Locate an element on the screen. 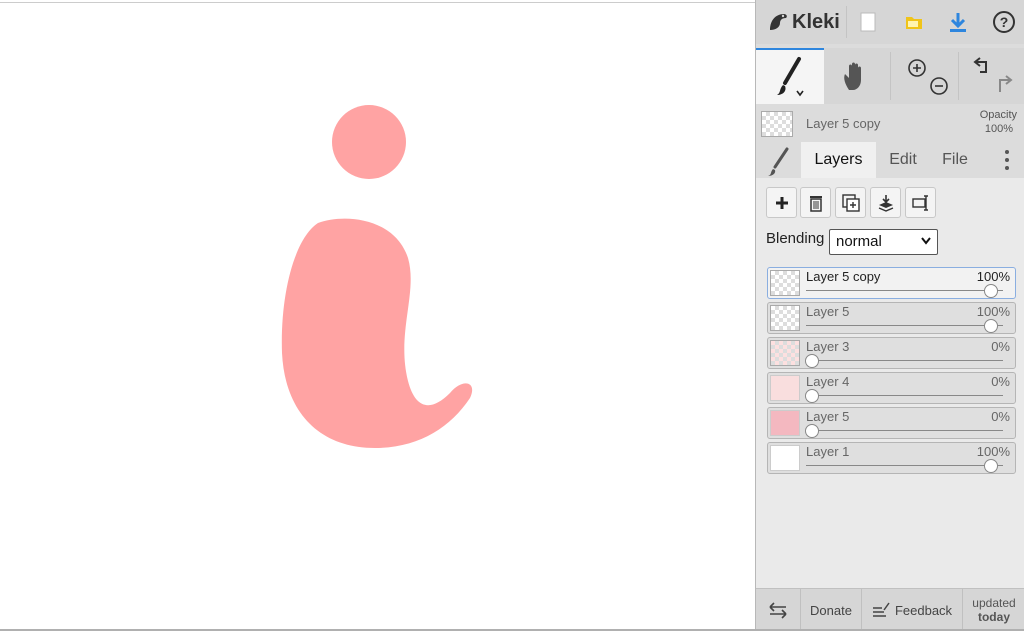  open-file-button is located at coordinates (914, 22).